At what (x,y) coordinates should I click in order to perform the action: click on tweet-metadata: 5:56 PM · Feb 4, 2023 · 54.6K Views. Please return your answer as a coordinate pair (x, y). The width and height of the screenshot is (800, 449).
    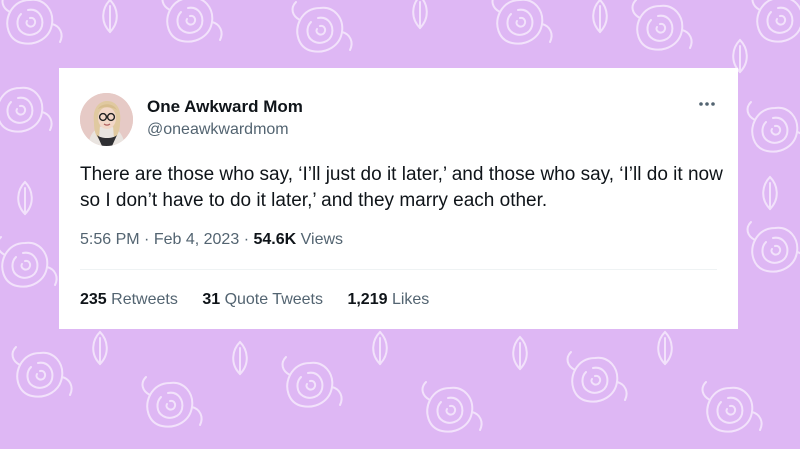
    Looking at the image, I should click on (211, 240).